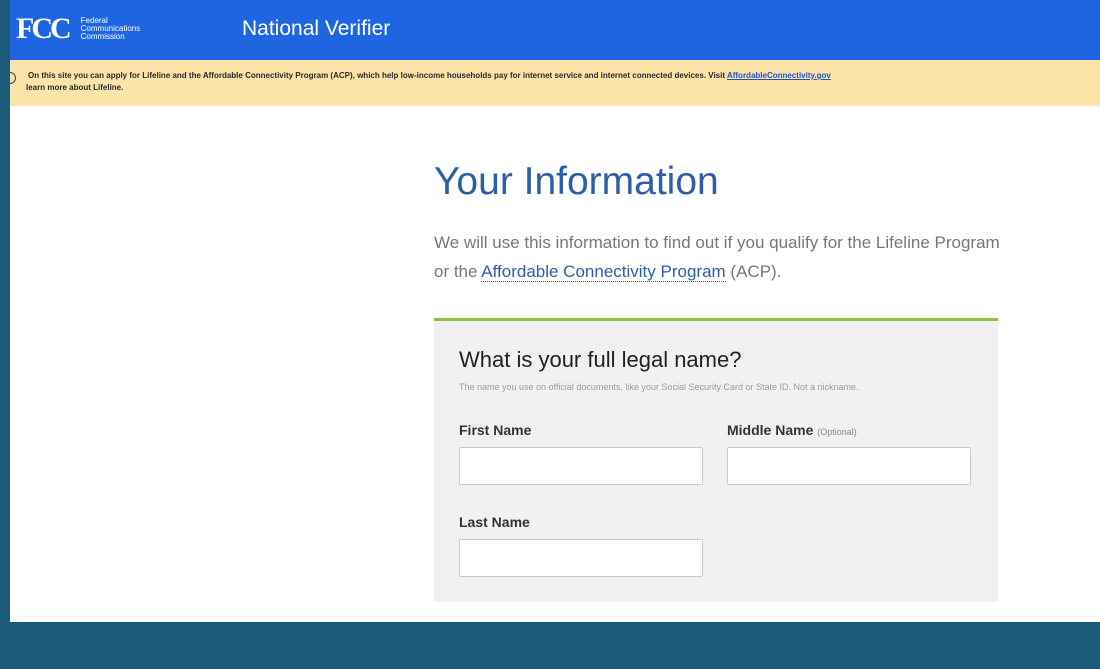 This screenshot has width=1100, height=669. I want to click on first-name-label: First Name, so click(495, 430).